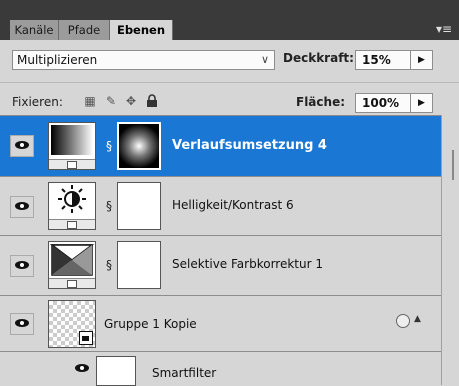 This screenshot has width=459, height=386. What do you see at coordinates (450, 250) in the screenshot?
I see `layers-scrollbar` at bounding box center [450, 250].